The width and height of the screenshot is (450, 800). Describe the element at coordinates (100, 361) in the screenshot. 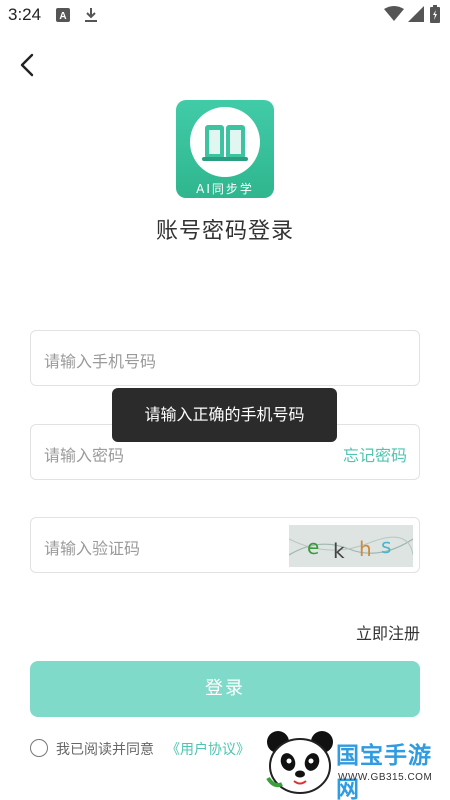

I see `phone-placeholder: 请输入手机号码` at that location.